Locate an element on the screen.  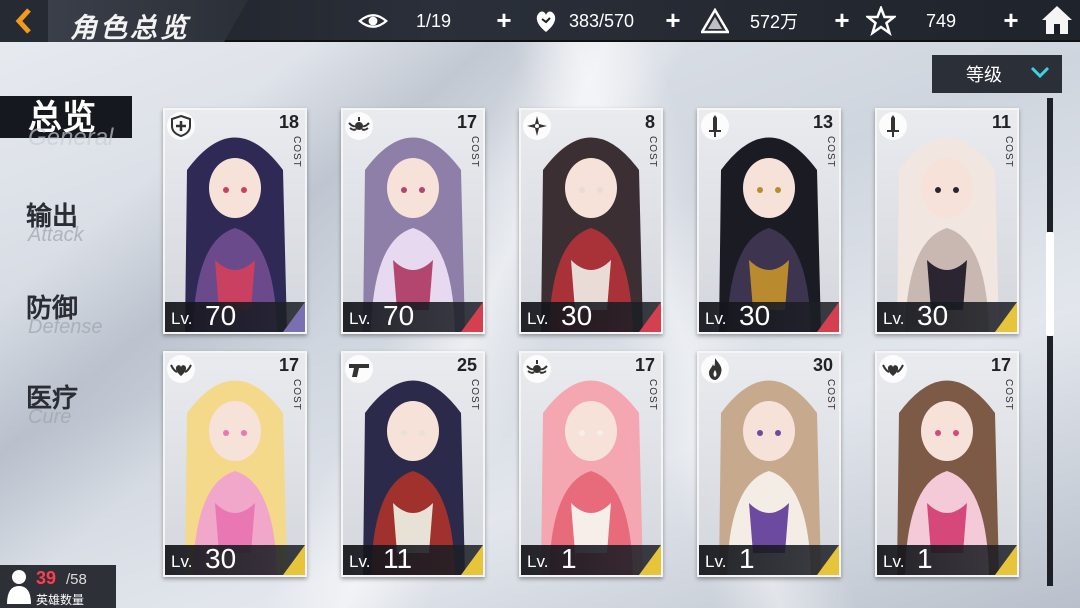
shield-cross-icon is located at coordinates (181, 126).